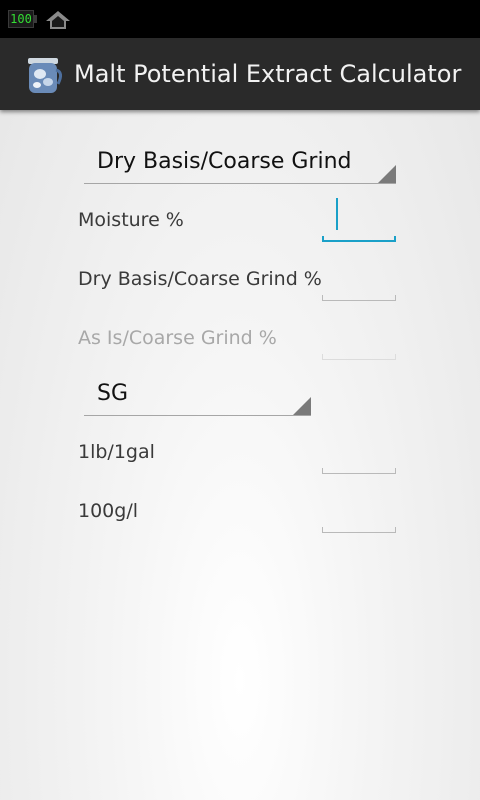 This screenshot has height=800, width=480. I want to click on text-cursor, so click(337, 214).